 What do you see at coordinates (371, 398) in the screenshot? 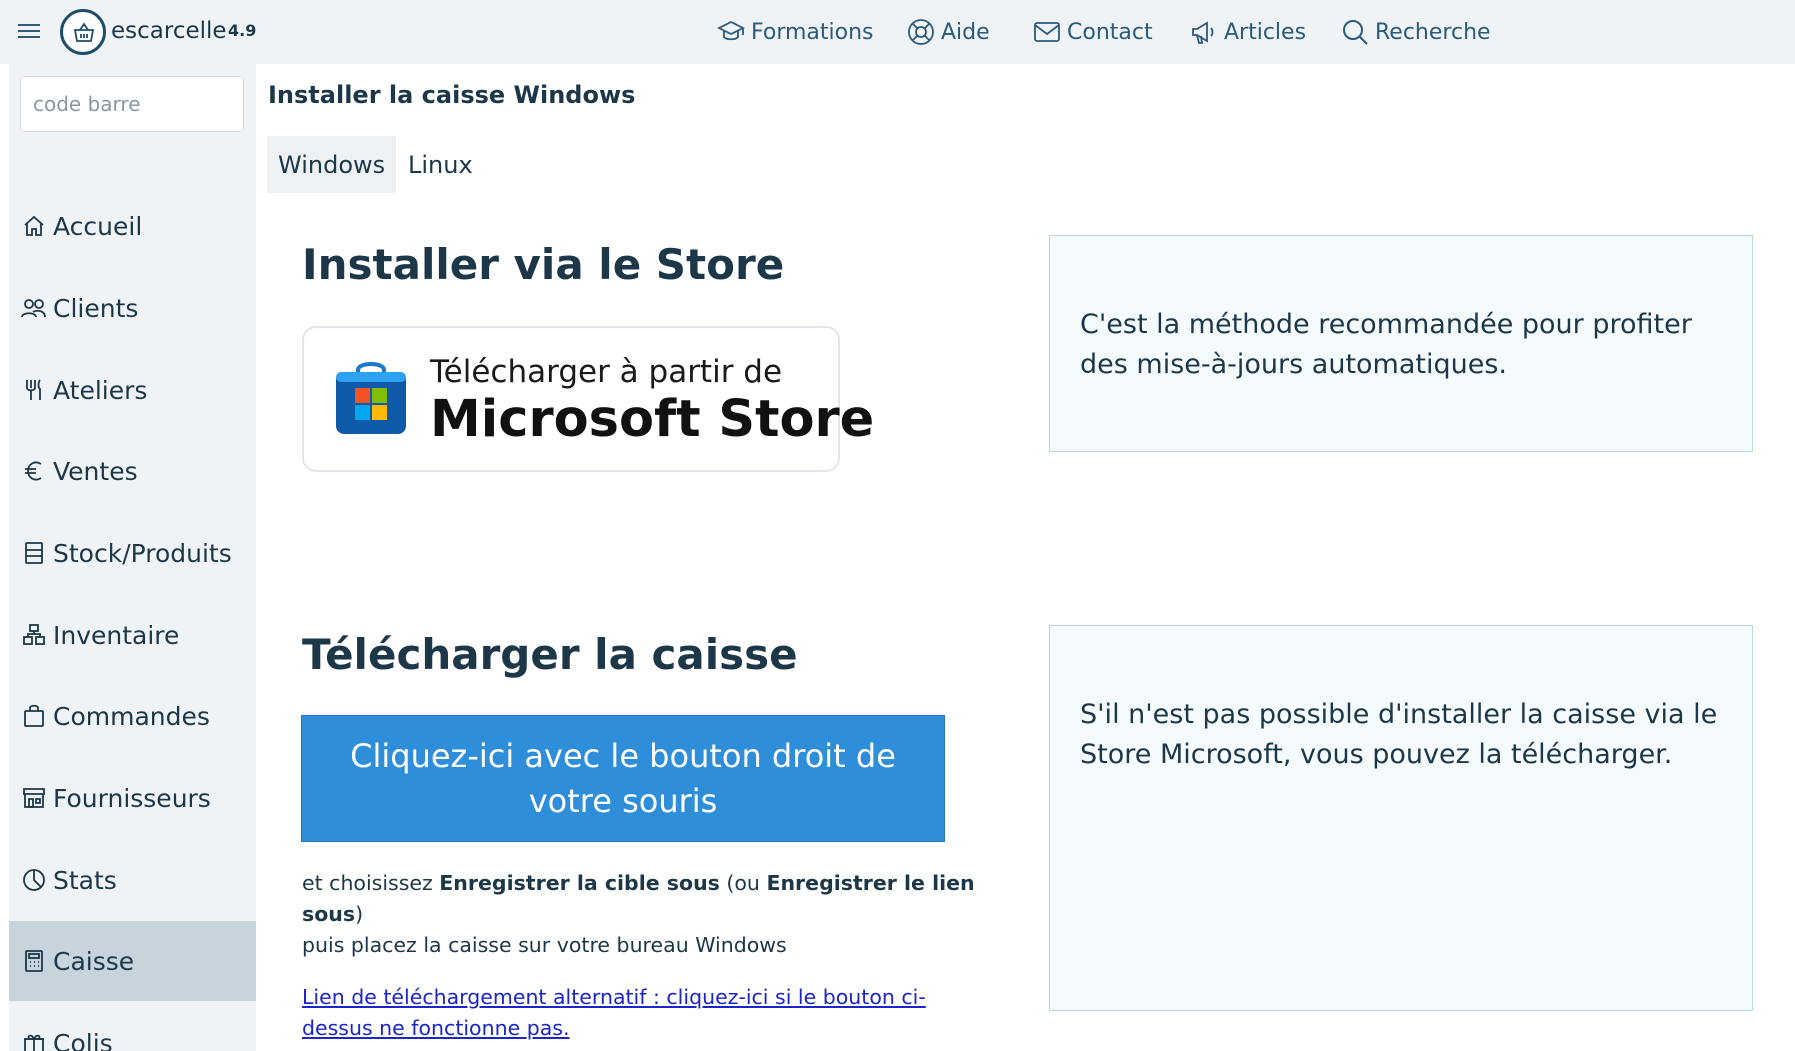
I see `microsoft-store-icon` at bounding box center [371, 398].